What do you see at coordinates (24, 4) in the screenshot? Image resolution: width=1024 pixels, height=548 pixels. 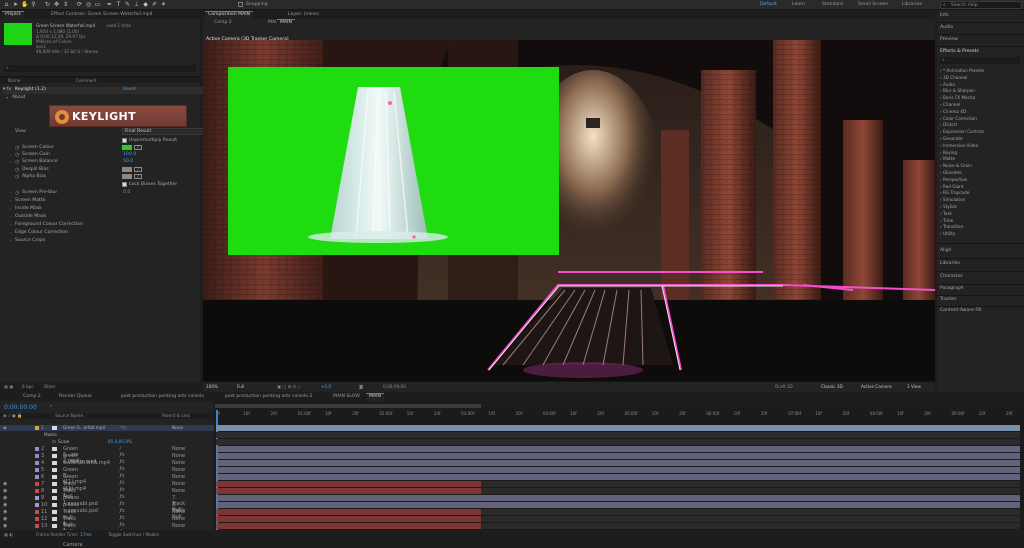 I see `hand-tool-icon: ✋` at bounding box center [24, 4].